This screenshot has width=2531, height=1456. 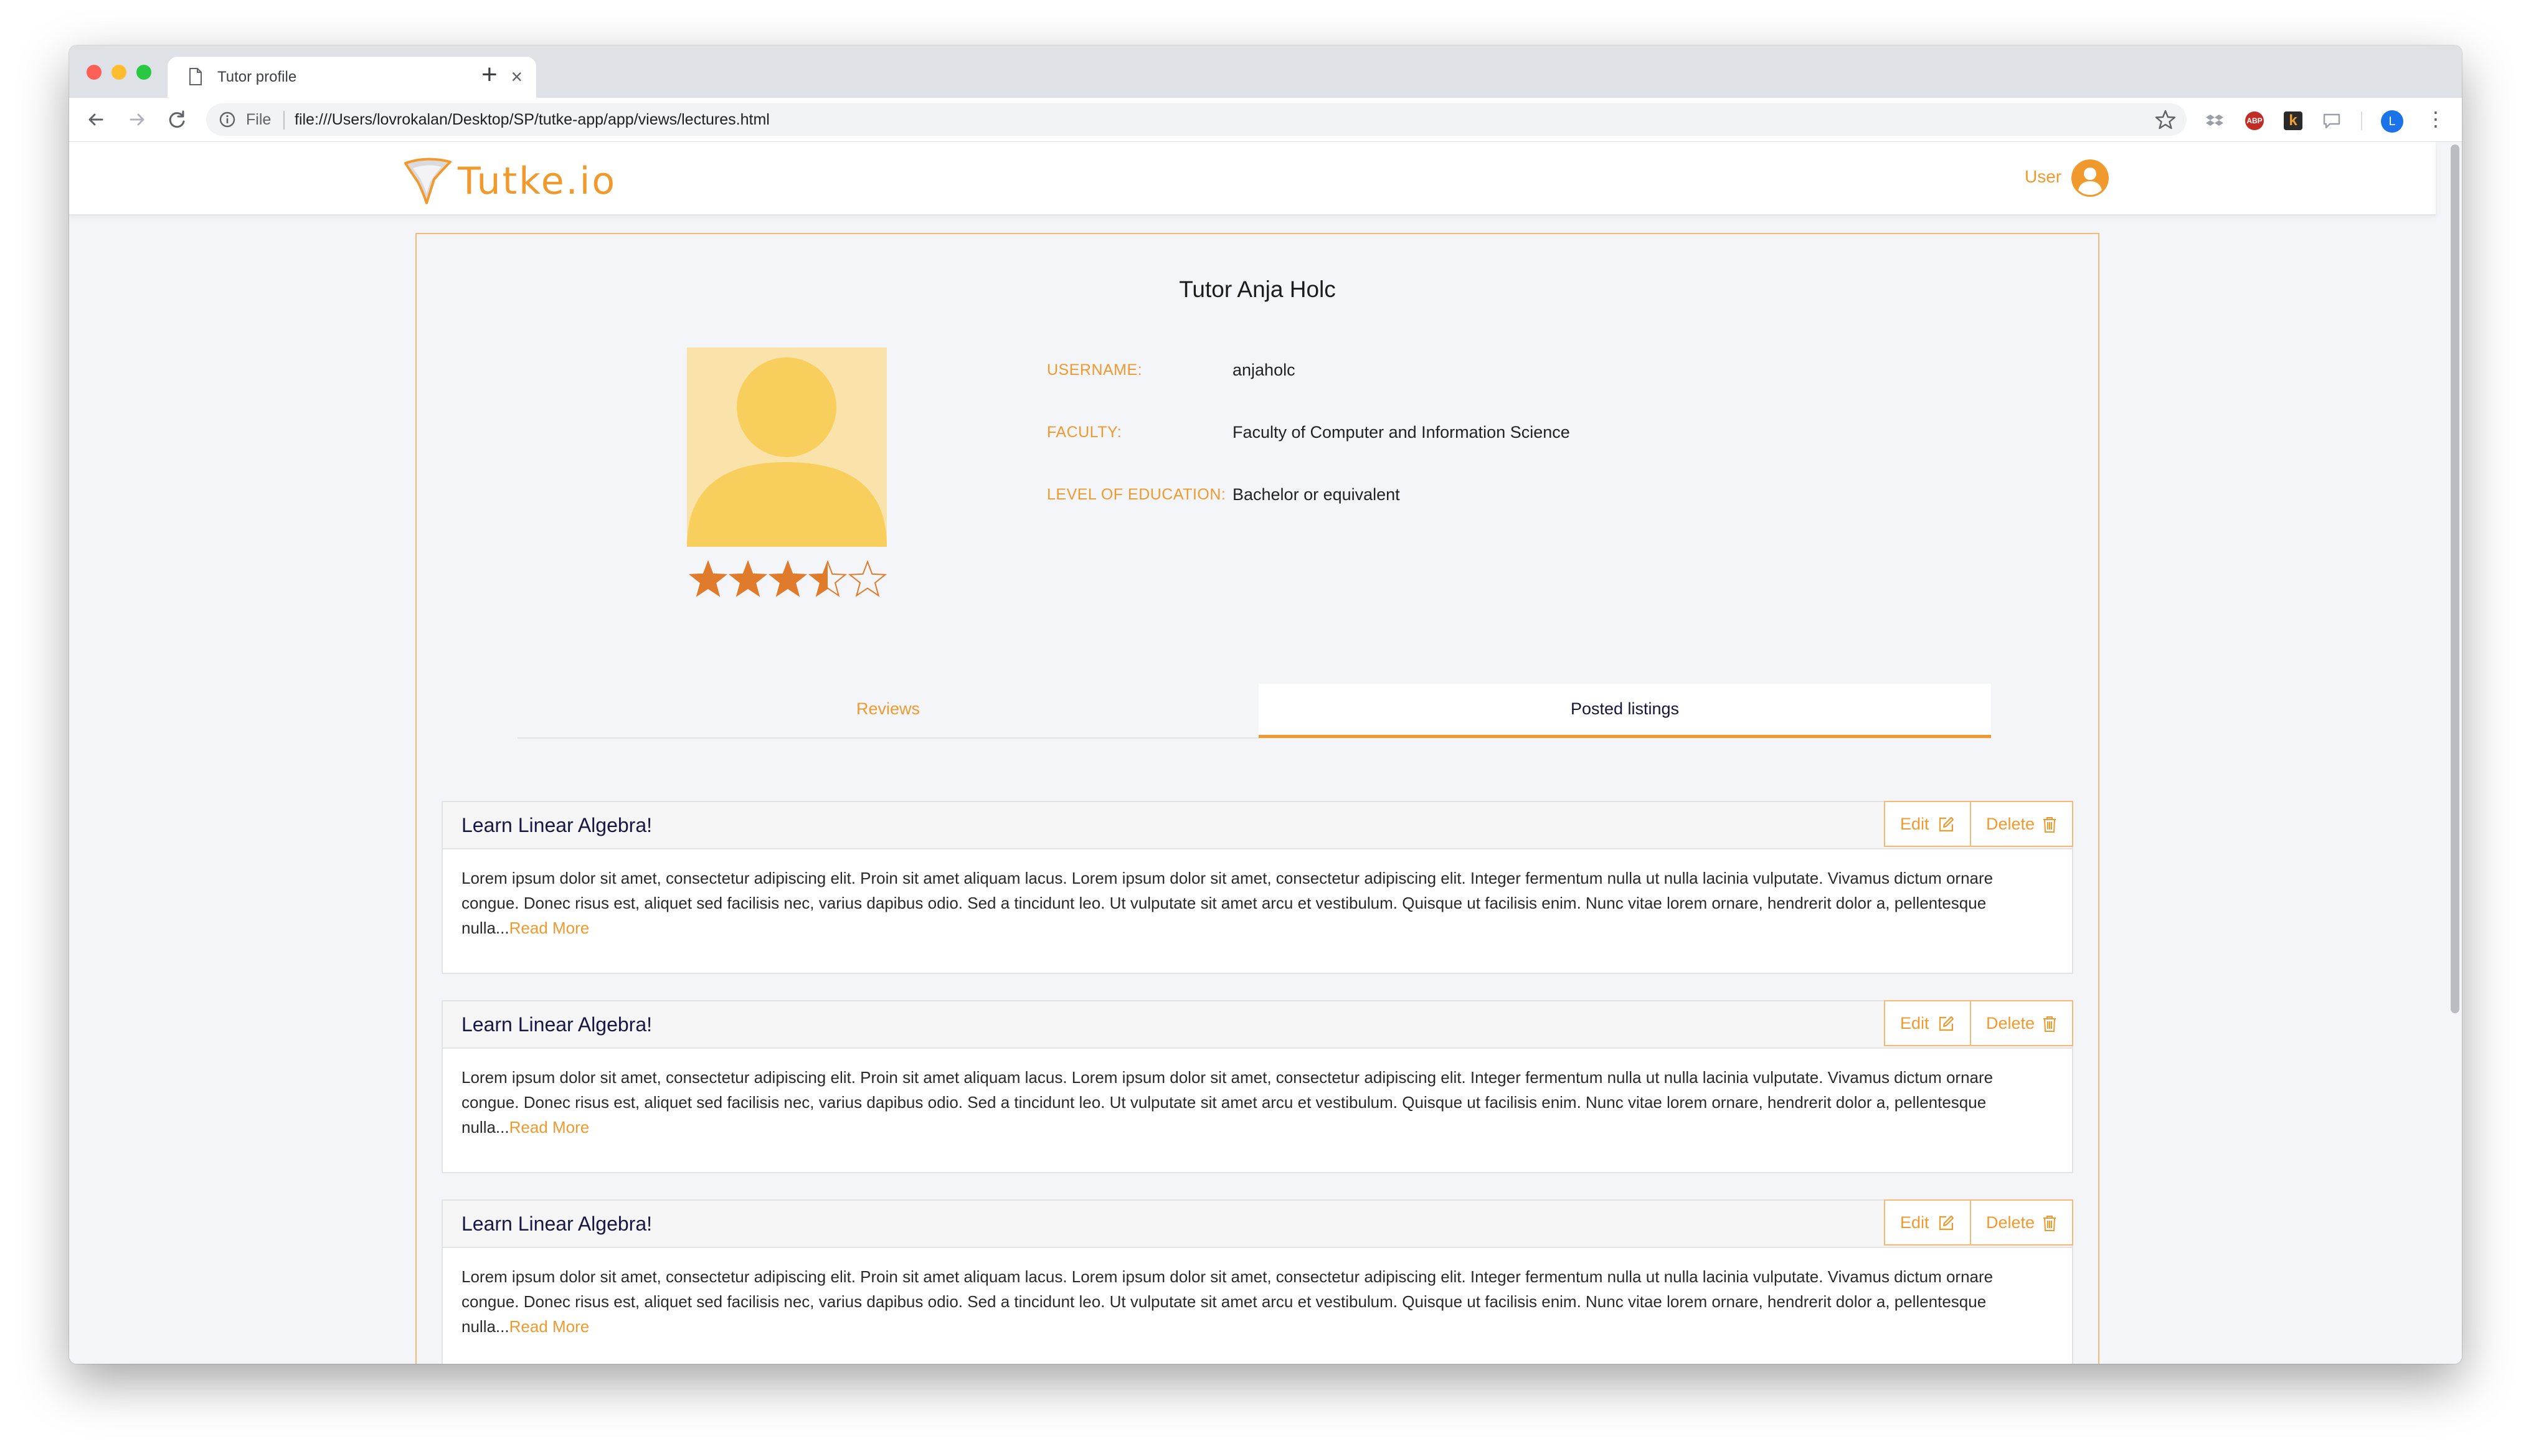 I want to click on user-avatar-icon, so click(x=2090, y=178).